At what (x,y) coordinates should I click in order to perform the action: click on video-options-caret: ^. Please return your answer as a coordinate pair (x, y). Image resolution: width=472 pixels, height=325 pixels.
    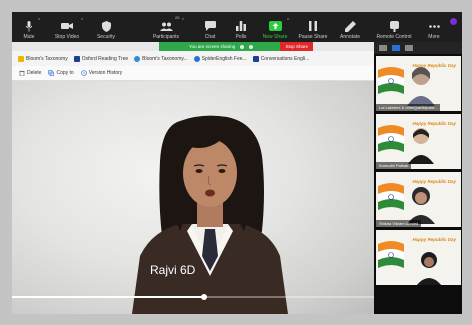
    Looking at the image, I should click on (82, 21).